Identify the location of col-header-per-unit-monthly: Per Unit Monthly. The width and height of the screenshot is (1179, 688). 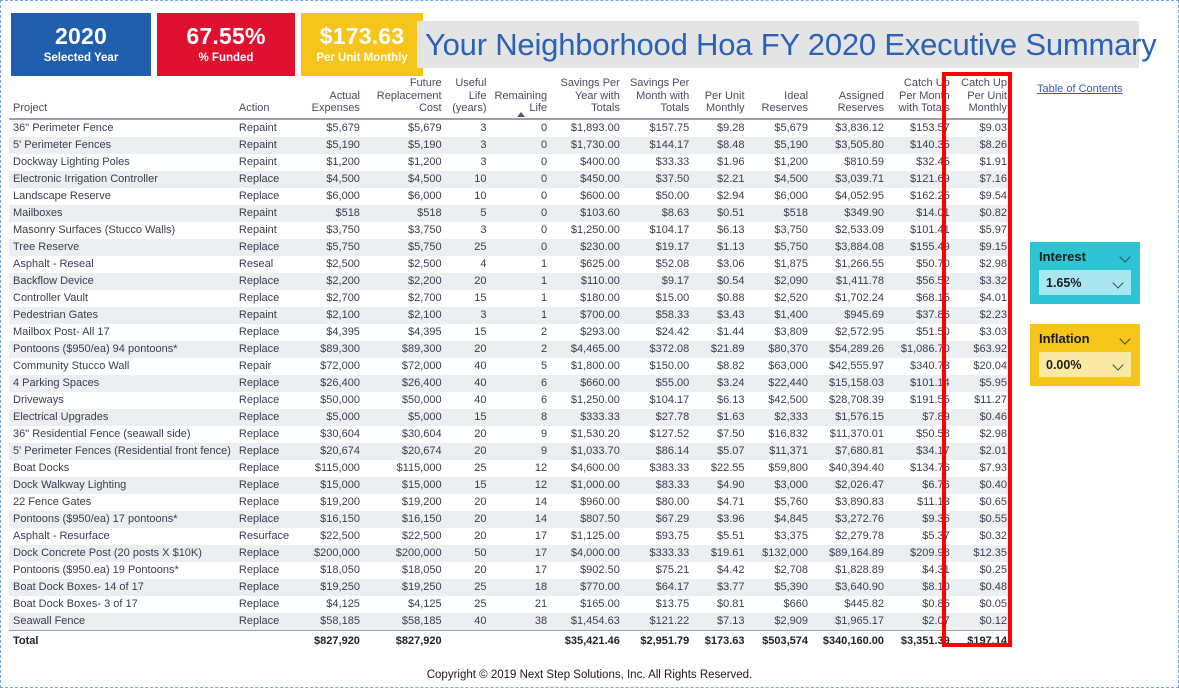
(721, 98).